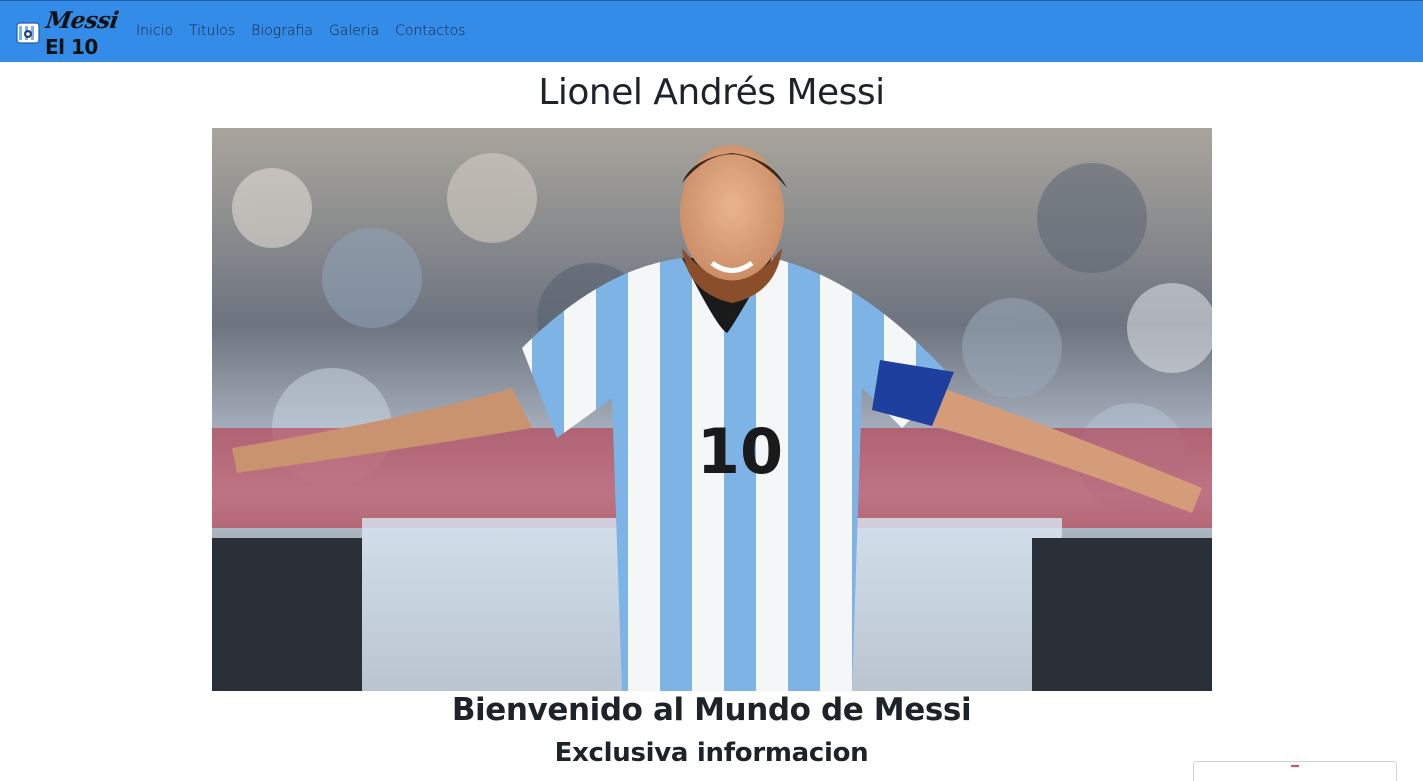 The height and width of the screenshot is (781, 1423). I want to click on nav-link-biografia: Biografia, so click(282, 31).